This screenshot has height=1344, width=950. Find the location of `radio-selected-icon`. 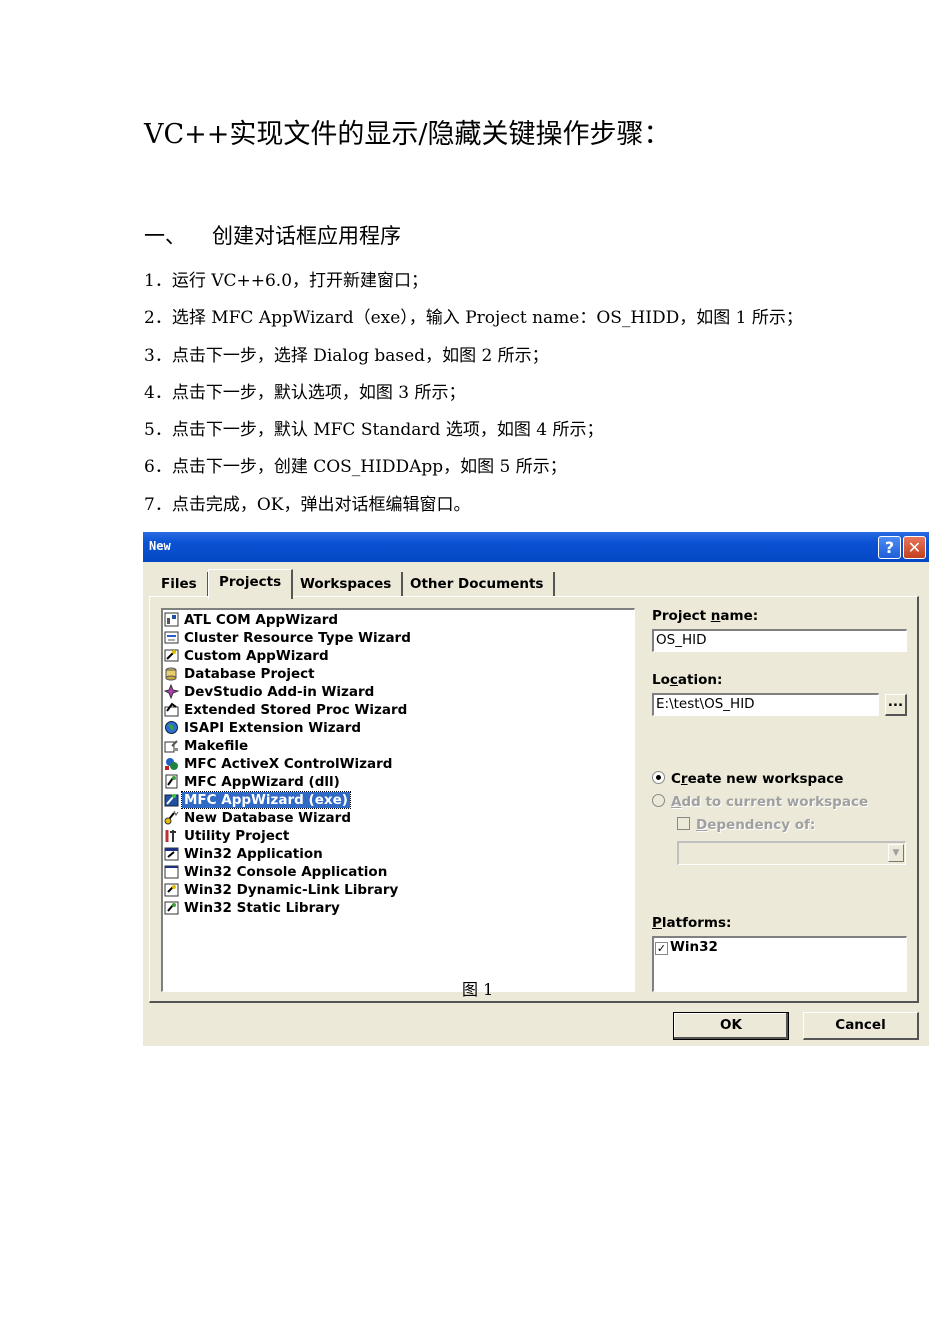

radio-selected-icon is located at coordinates (658, 777).